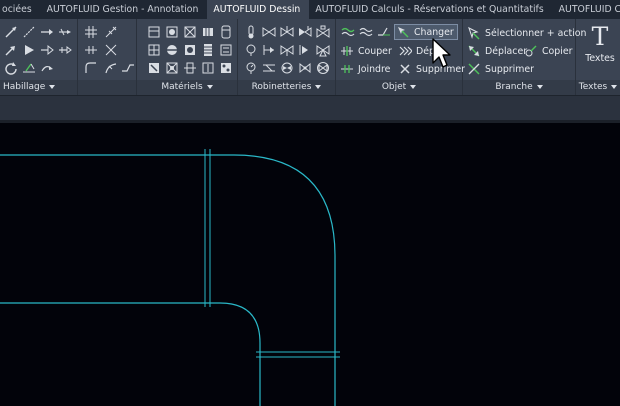  Describe the element at coordinates (226, 68) in the screenshot. I see `collector-icon` at that location.